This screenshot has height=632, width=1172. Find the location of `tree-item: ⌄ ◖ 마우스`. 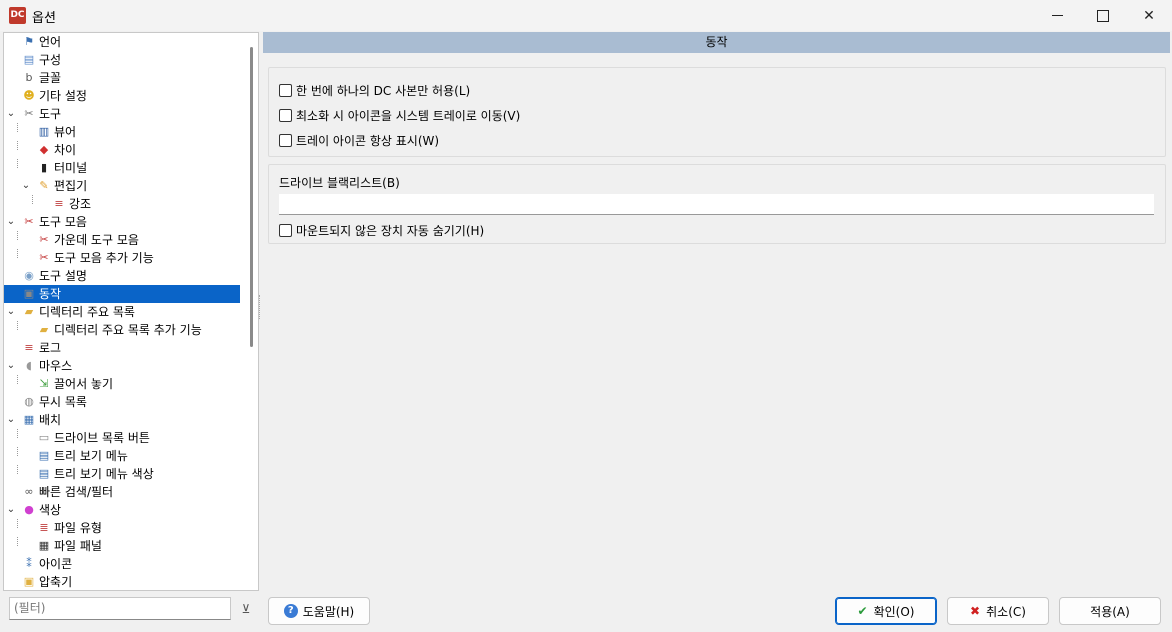

tree-item: ⌄ ◖ 마우스 is located at coordinates (122, 366).